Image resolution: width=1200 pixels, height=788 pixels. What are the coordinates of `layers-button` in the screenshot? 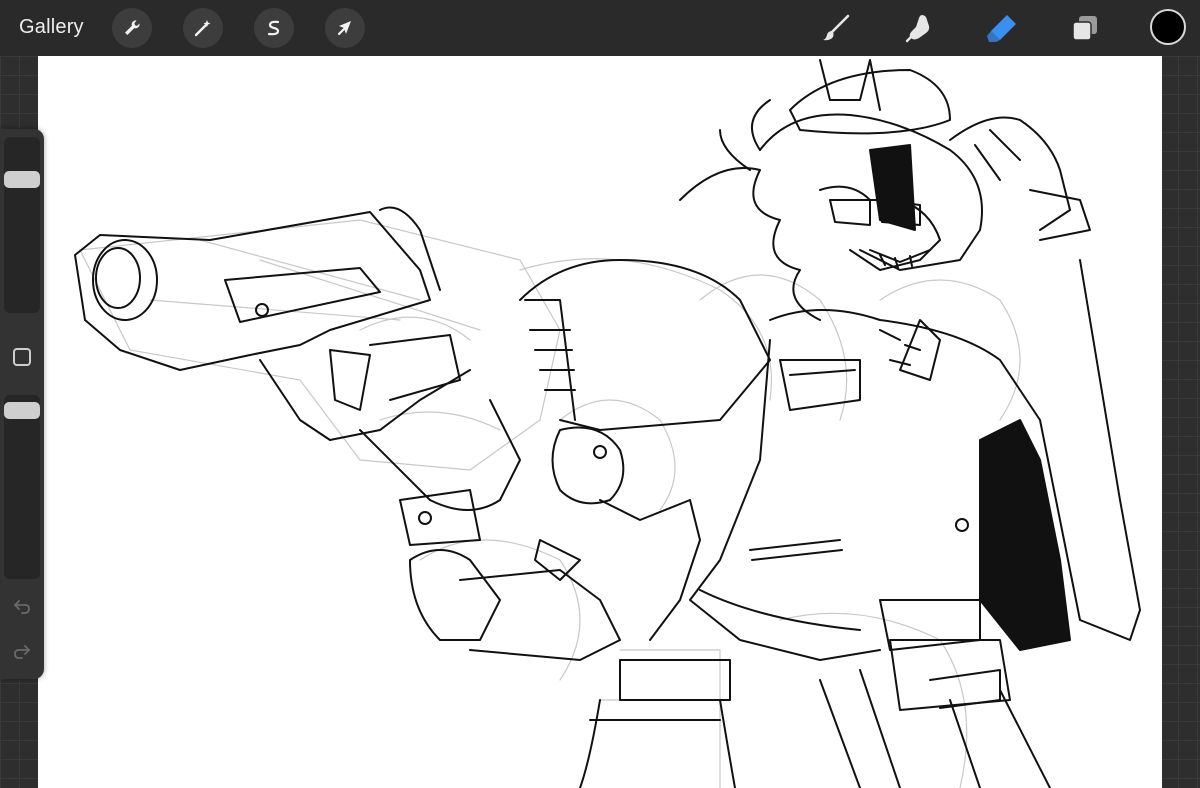 It's located at (1085, 28).